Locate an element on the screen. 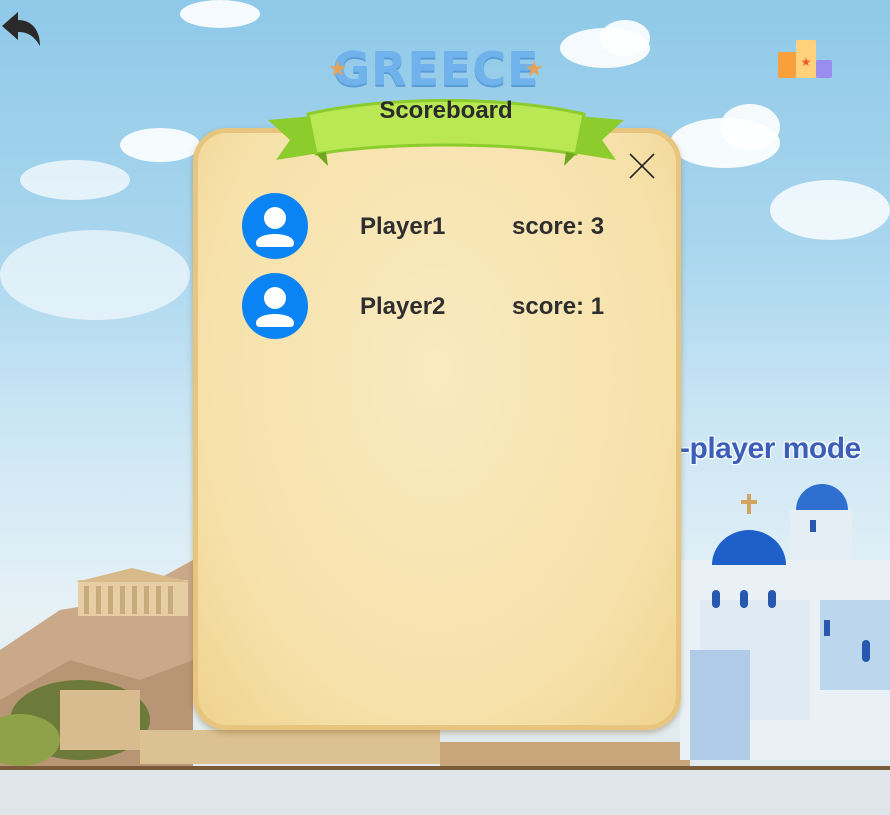 The height and width of the screenshot is (815, 890). podium-icon: ★ is located at coordinates (805, 59).